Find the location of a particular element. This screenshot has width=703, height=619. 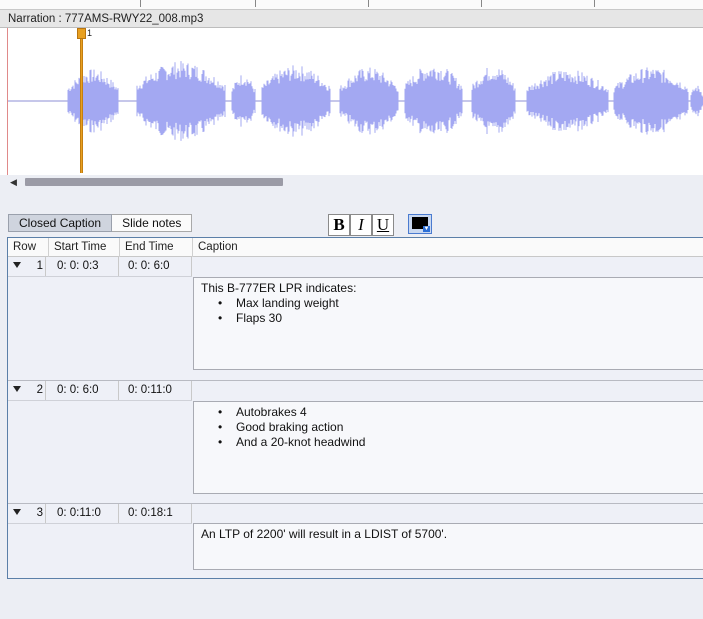

col-end-header: End Time is located at coordinates (156, 247).